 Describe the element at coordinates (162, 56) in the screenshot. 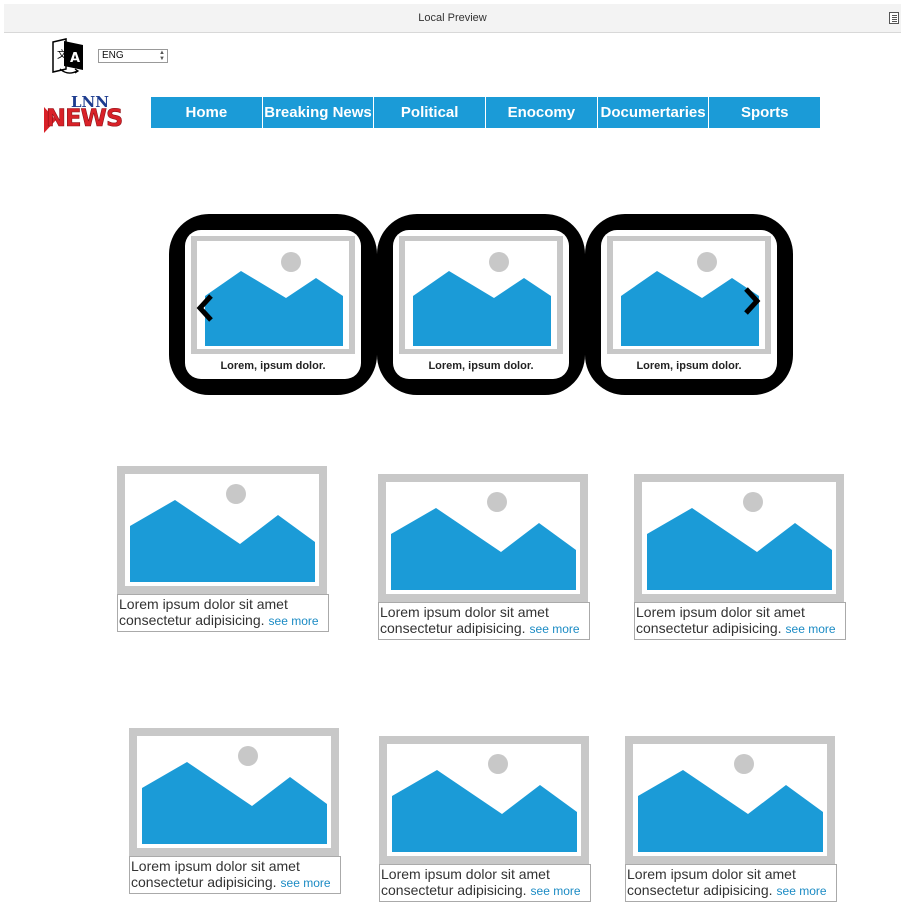

I see `spinner-arrows-icon: ▲ ▼` at that location.